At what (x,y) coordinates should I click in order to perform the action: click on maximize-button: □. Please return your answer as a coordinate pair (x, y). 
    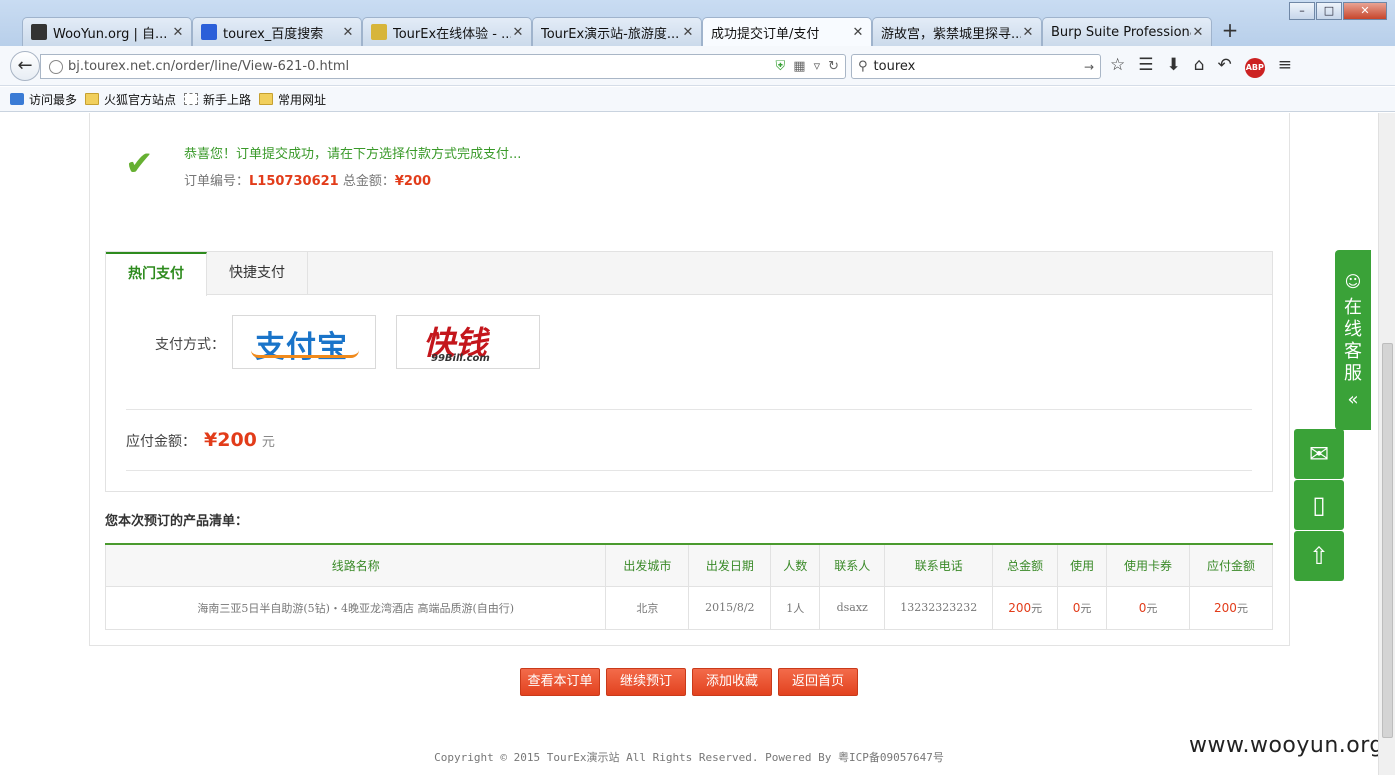
    Looking at the image, I should click on (1329, 11).